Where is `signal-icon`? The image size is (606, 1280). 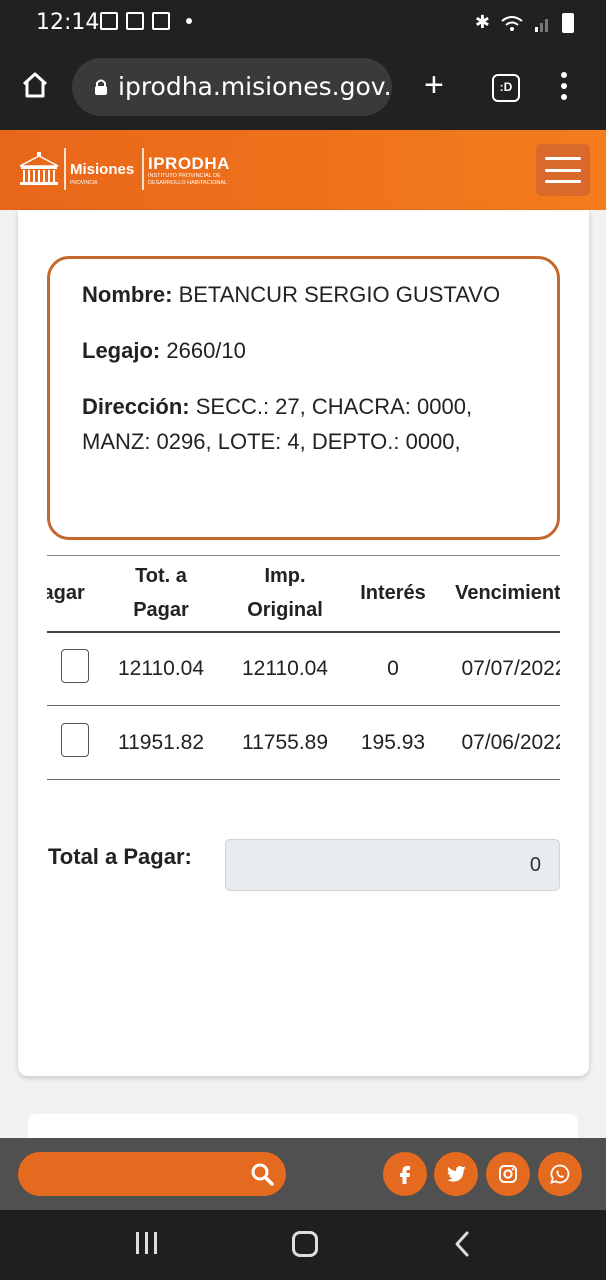 signal-icon is located at coordinates (541, 25).